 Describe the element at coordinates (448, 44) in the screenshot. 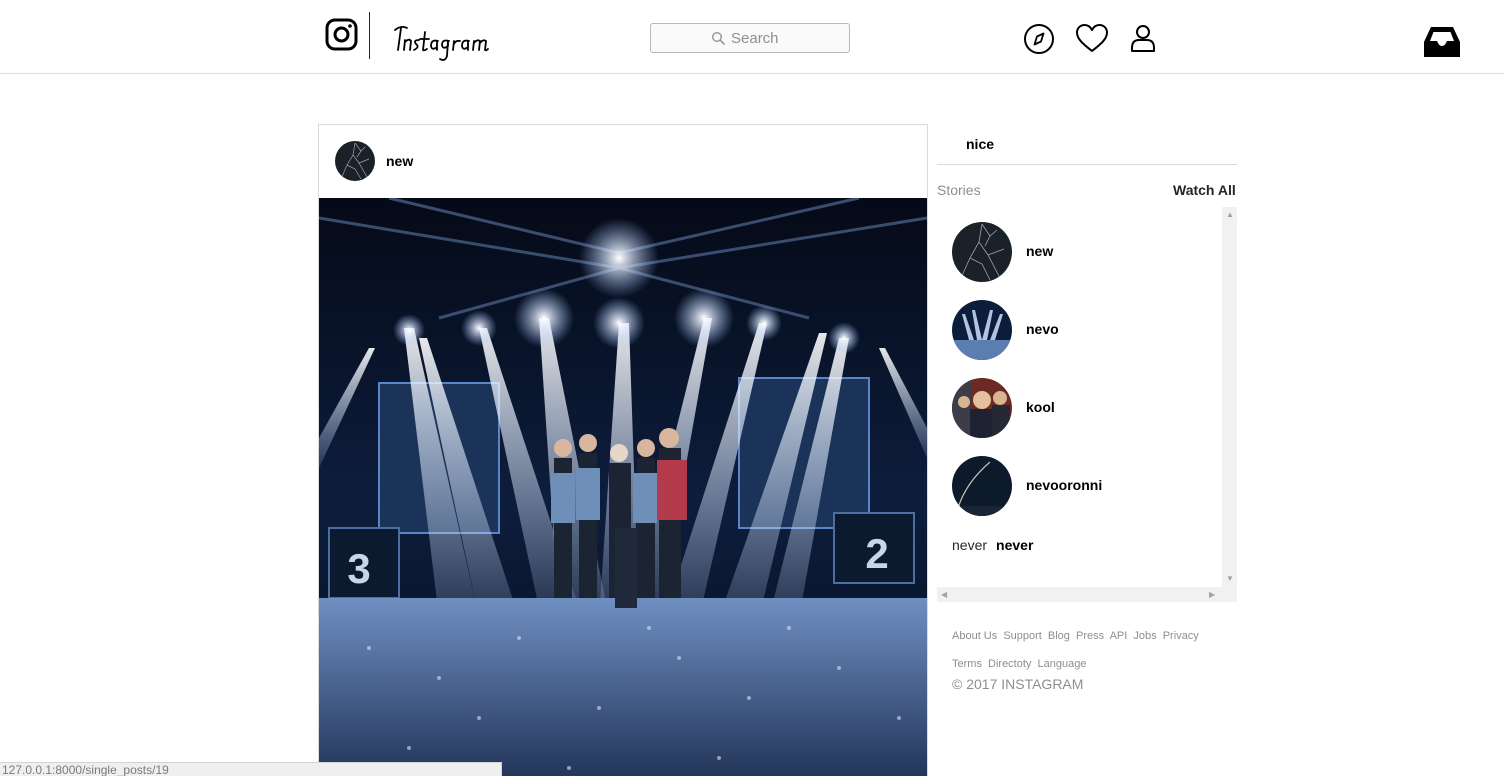

I see `instagram-wordmark-logo` at that location.